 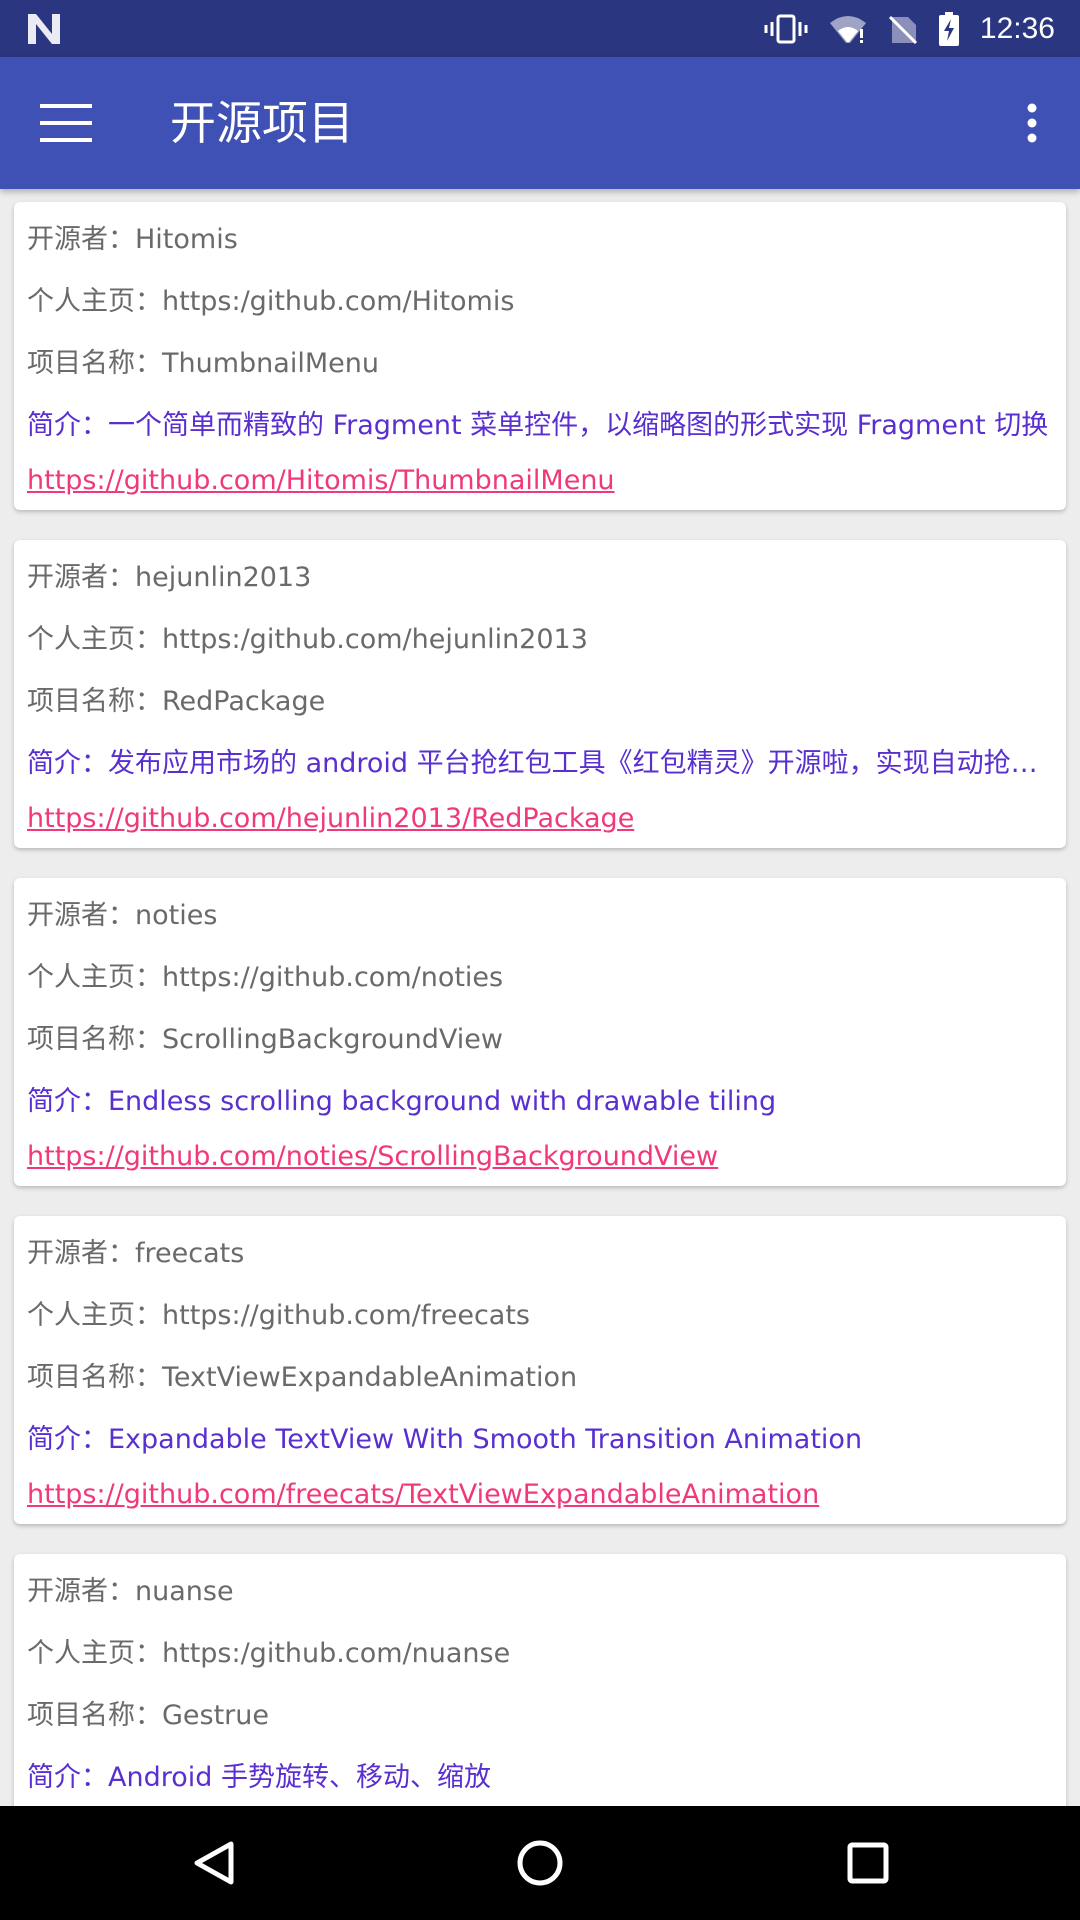 What do you see at coordinates (540, 28) in the screenshot?
I see `status-bar: 12:36` at bounding box center [540, 28].